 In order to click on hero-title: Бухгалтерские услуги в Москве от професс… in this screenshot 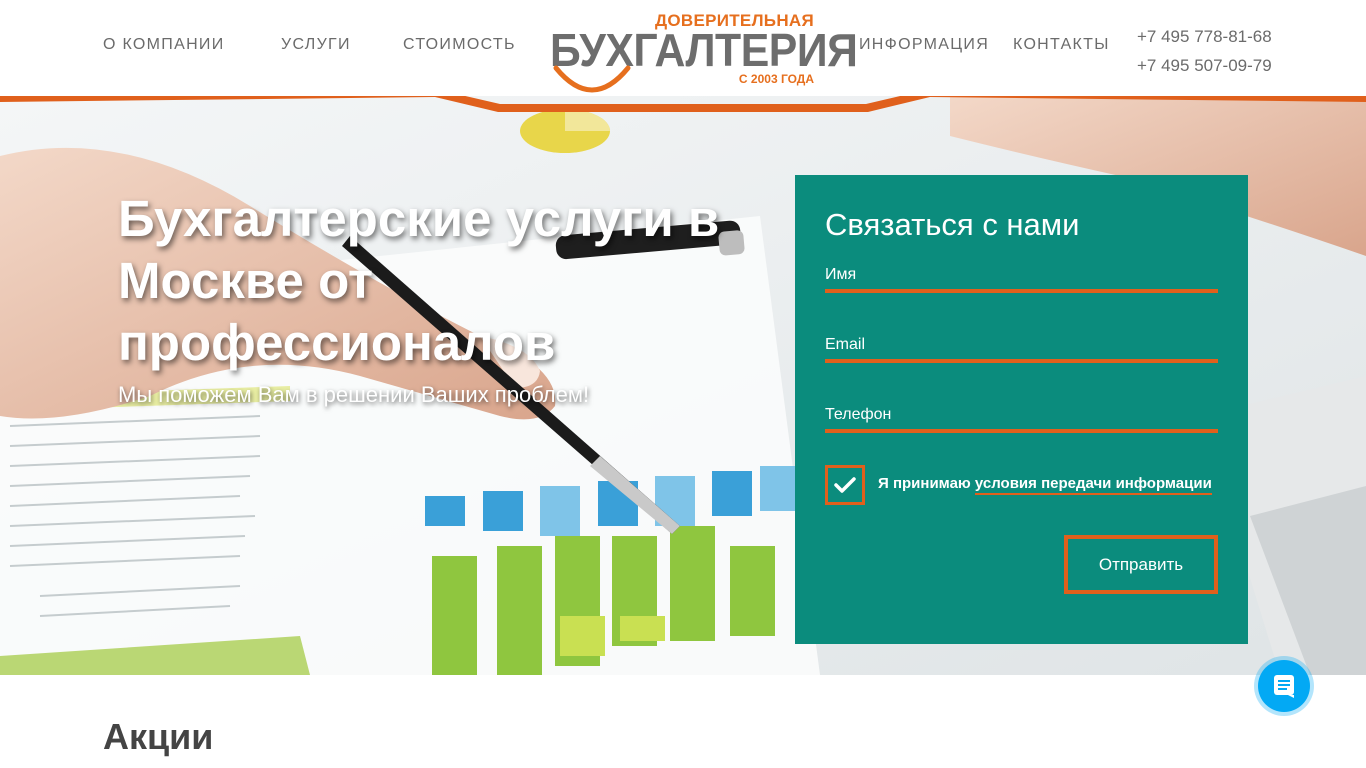, I will do `click(419, 280)`.